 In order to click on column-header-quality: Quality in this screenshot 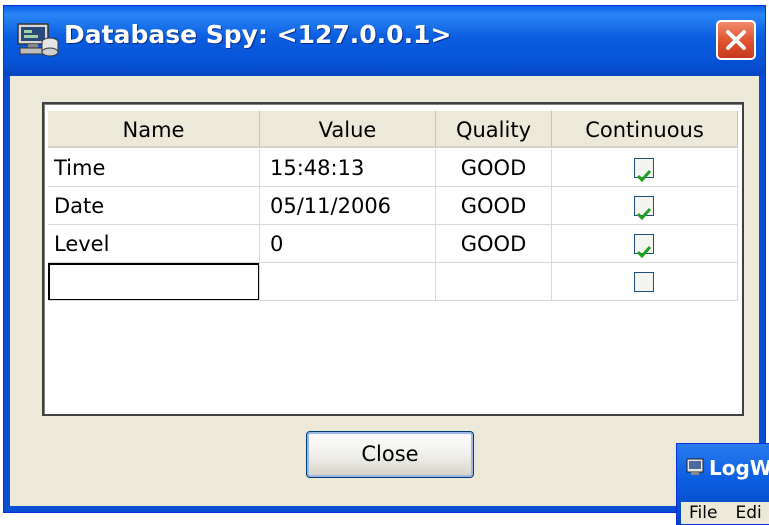, I will do `click(494, 129)`.